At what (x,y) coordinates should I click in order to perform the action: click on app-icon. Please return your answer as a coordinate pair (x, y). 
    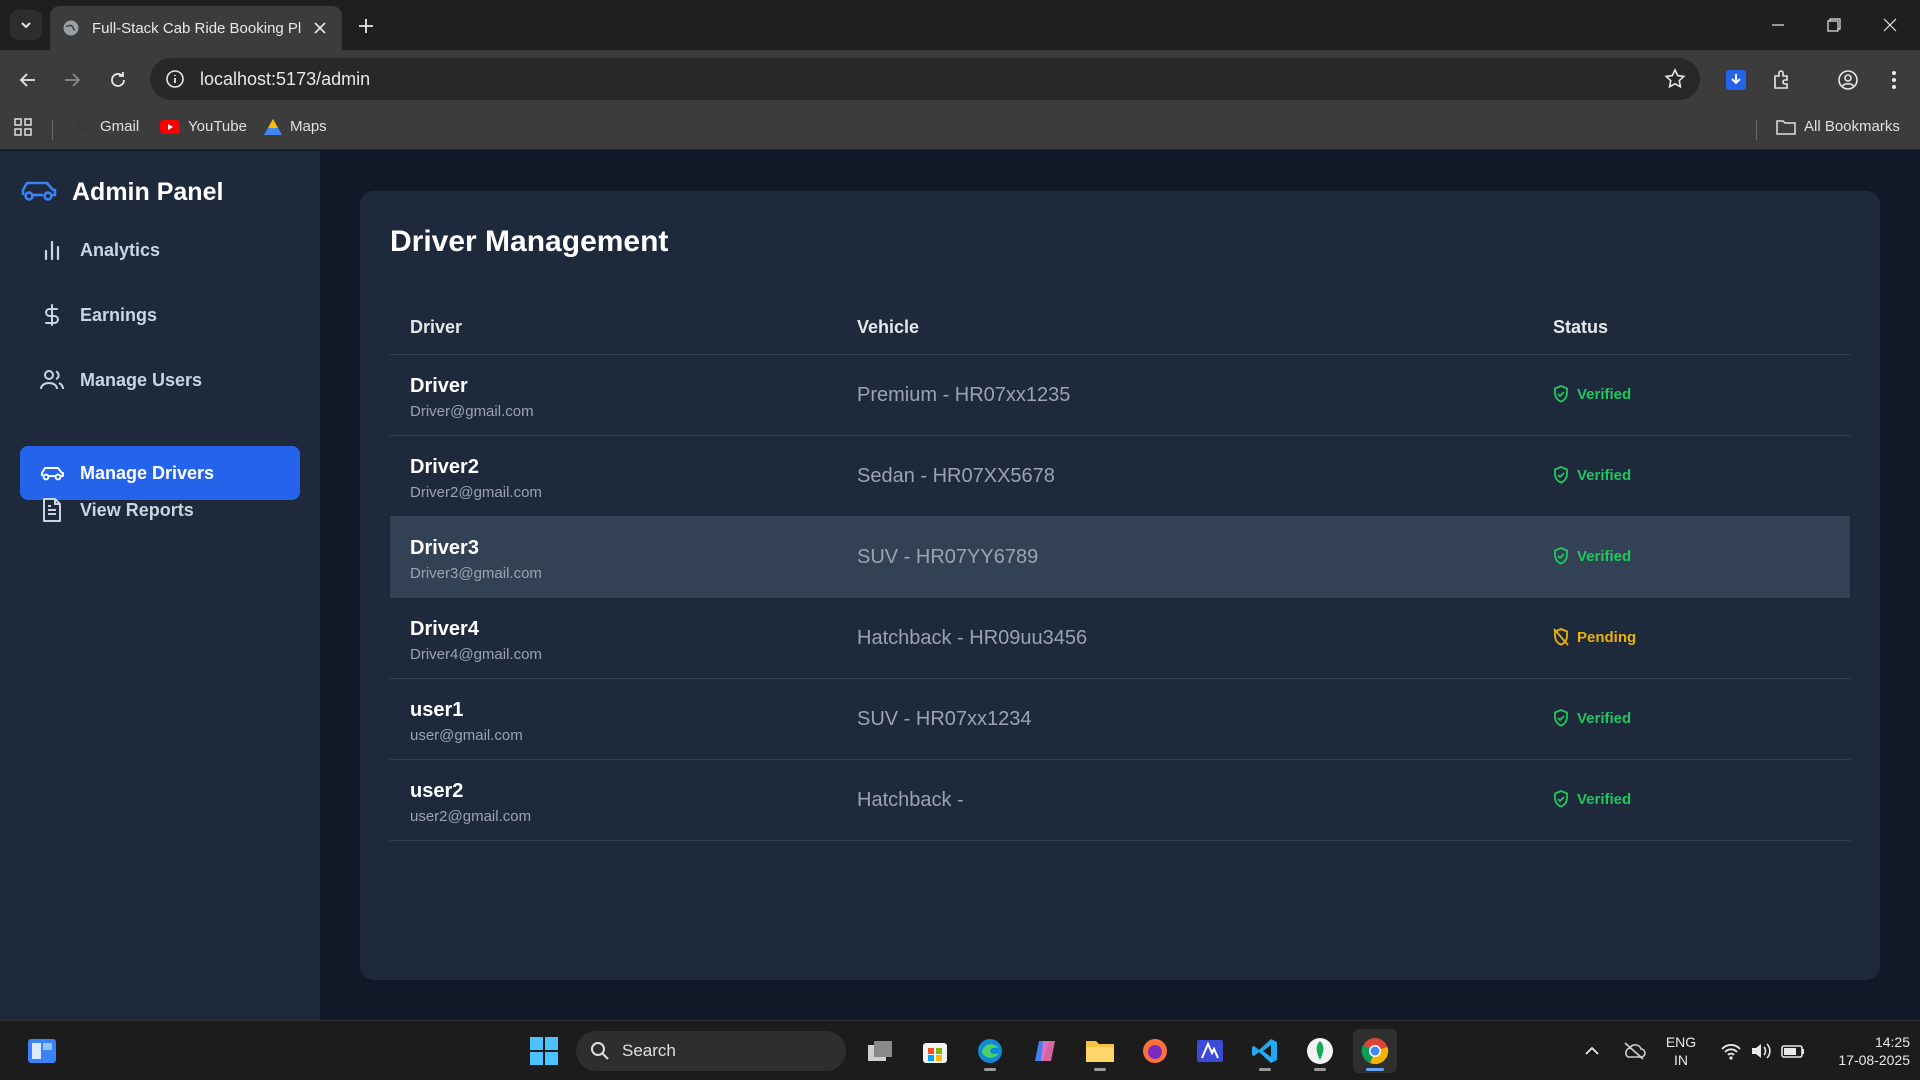
    Looking at the image, I should click on (1210, 1051).